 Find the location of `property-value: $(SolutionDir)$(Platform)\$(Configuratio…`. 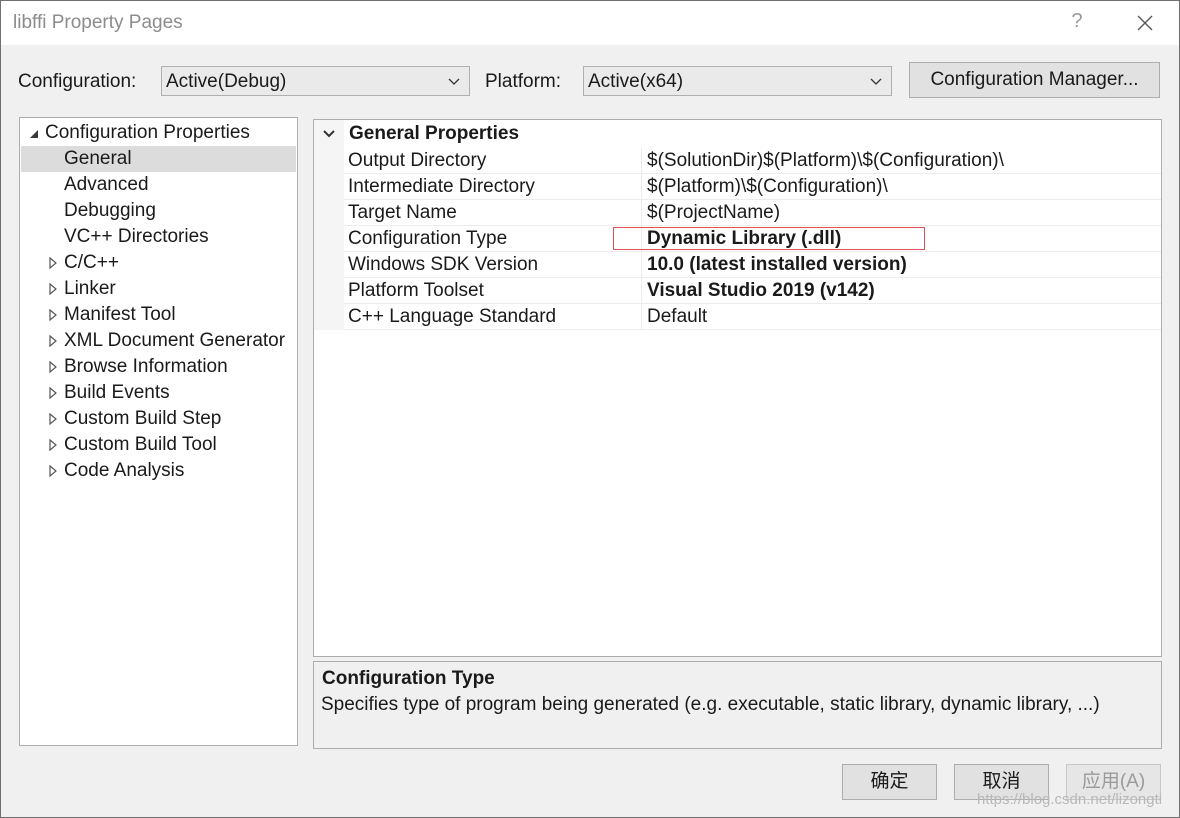

property-value: $(SolutionDir)$(Platform)\$(Configuratio… is located at coordinates (825, 161).